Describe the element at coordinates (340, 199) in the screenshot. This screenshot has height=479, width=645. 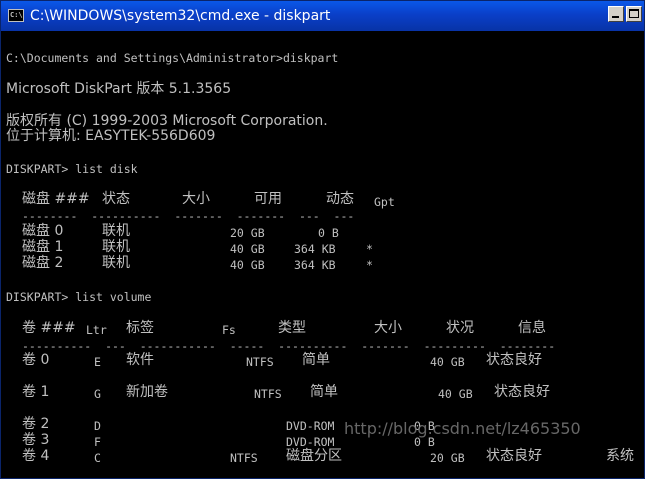
I see `disk-header-dyn: 动态` at that location.